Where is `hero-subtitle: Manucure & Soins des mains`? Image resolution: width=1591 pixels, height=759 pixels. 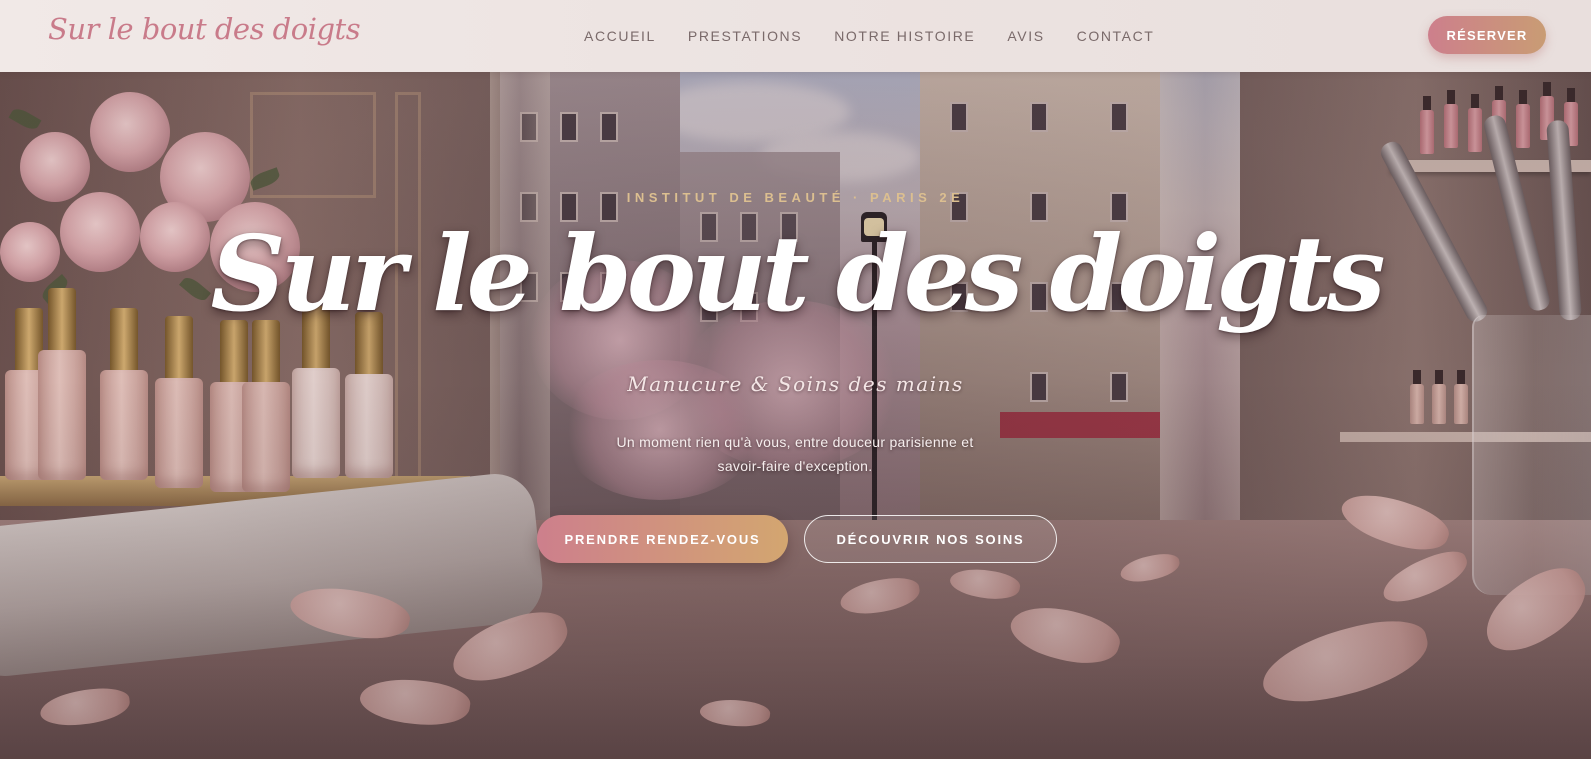 hero-subtitle: Manucure & Soins des mains is located at coordinates (795, 384).